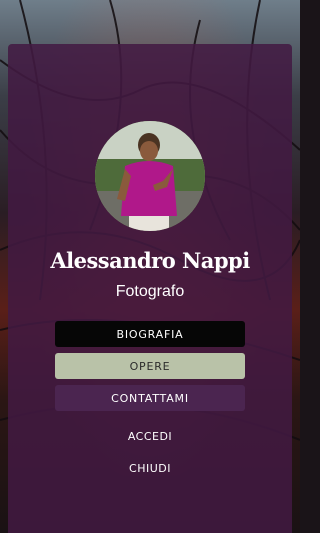 This screenshot has width=320, height=533. What do you see at coordinates (150, 398) in the screenshot?
I see `contact-button: CONTATTAMI` at bounding box center [150, 398].